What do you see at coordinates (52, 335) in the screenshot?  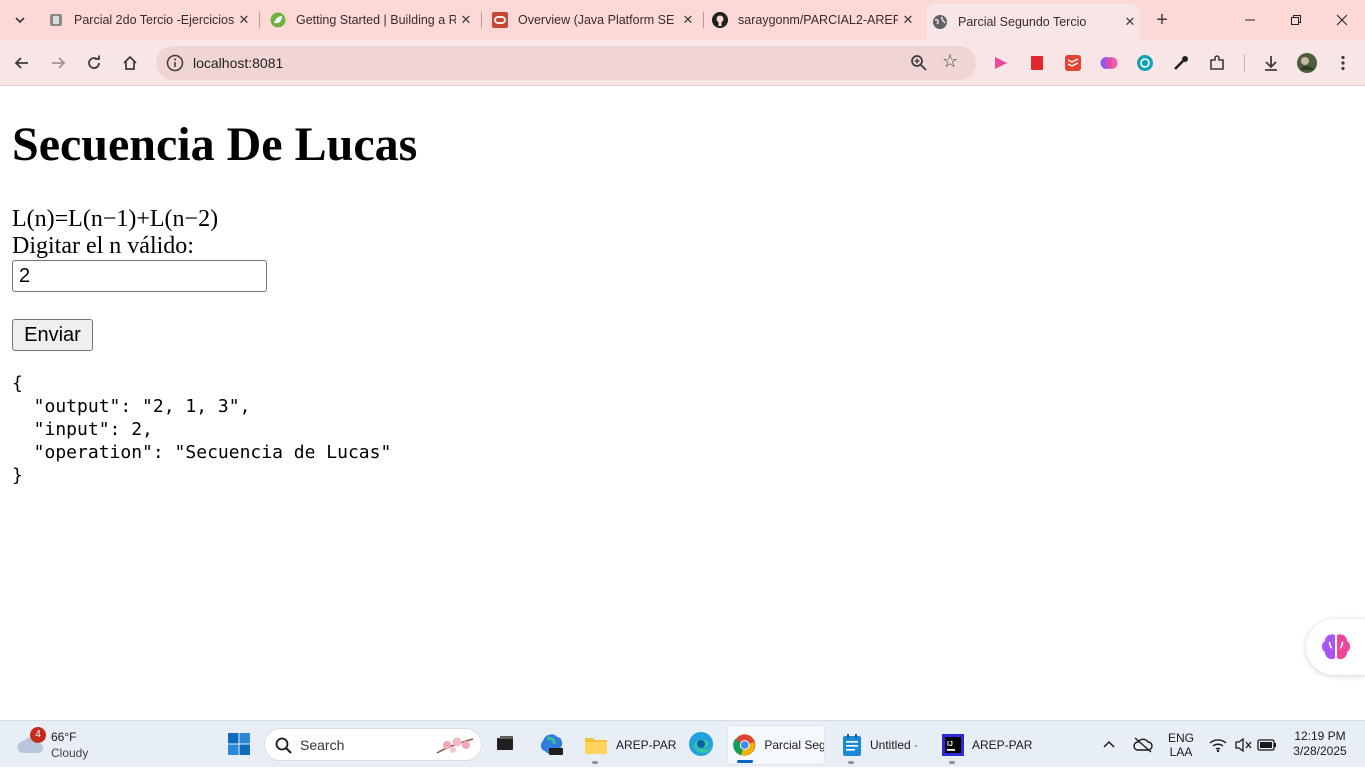 I see `send-button: Enviar` at bounding box center [52, 335].